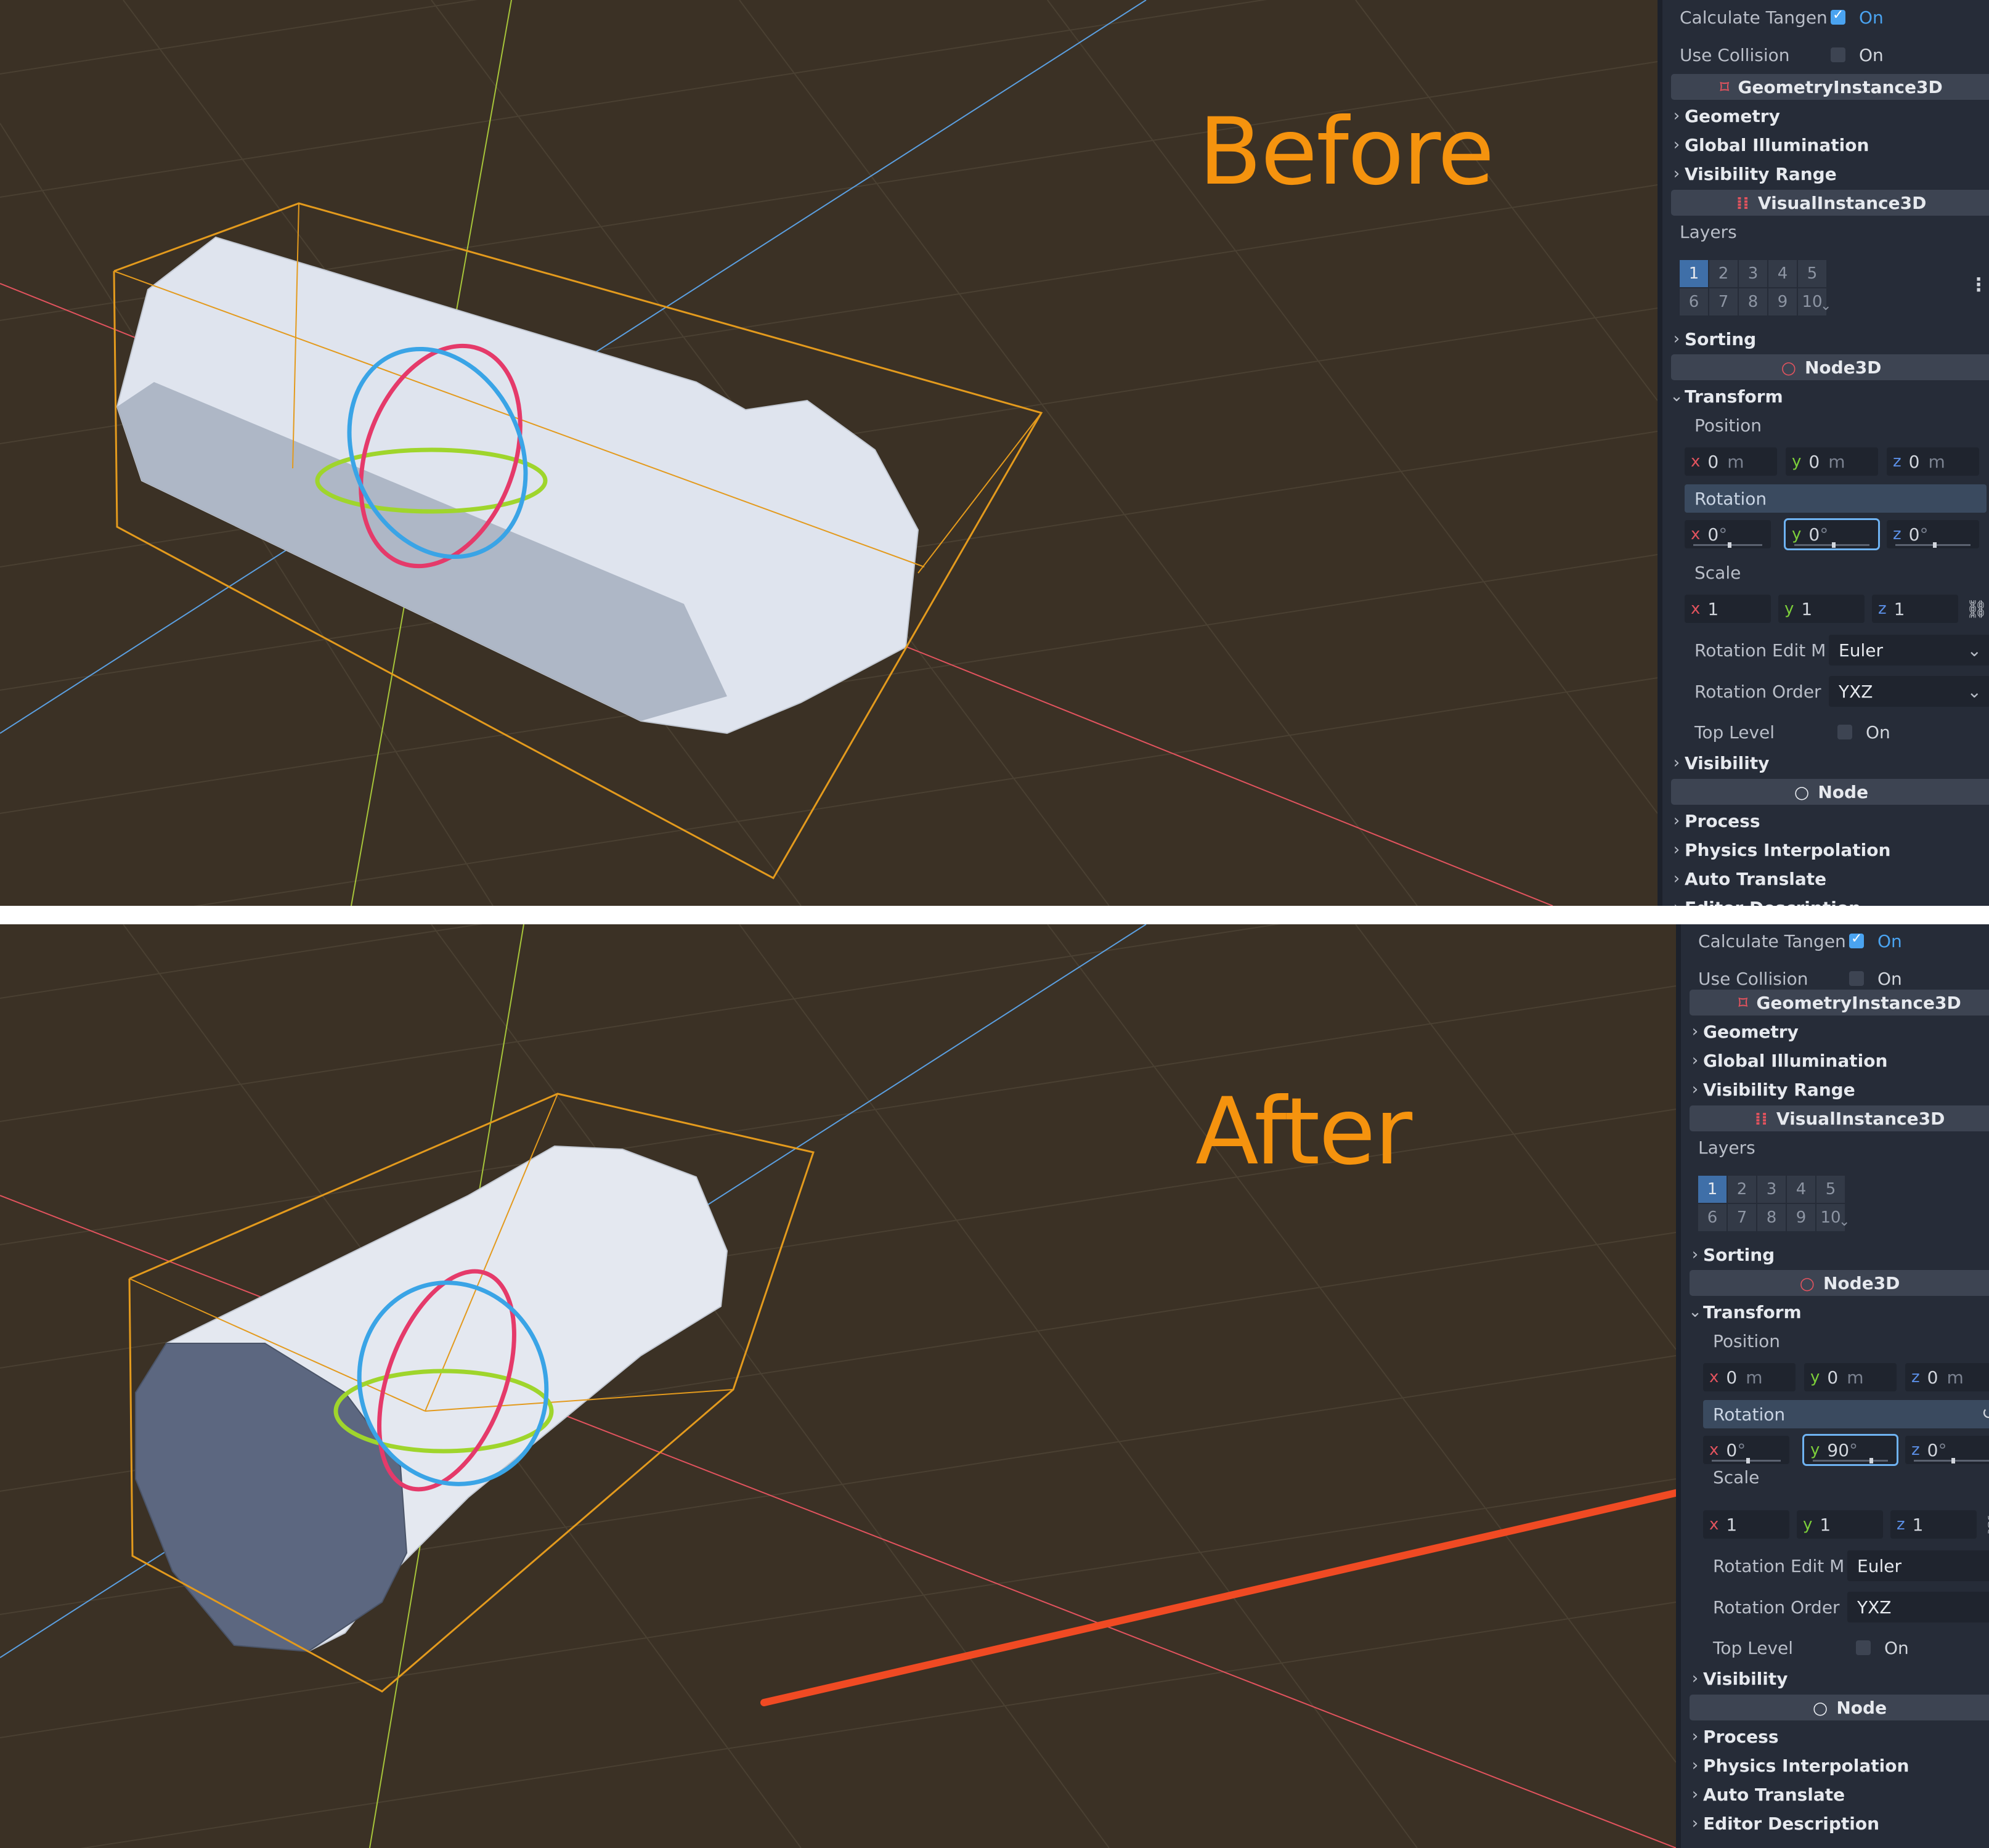 Image resolution: width=1989 pixels, height=1848 pixels. What do you see at coordinates (1914, 534) in the screenshot?
I see `rotation-z-value: 0` at bounding box center [1914, 534].